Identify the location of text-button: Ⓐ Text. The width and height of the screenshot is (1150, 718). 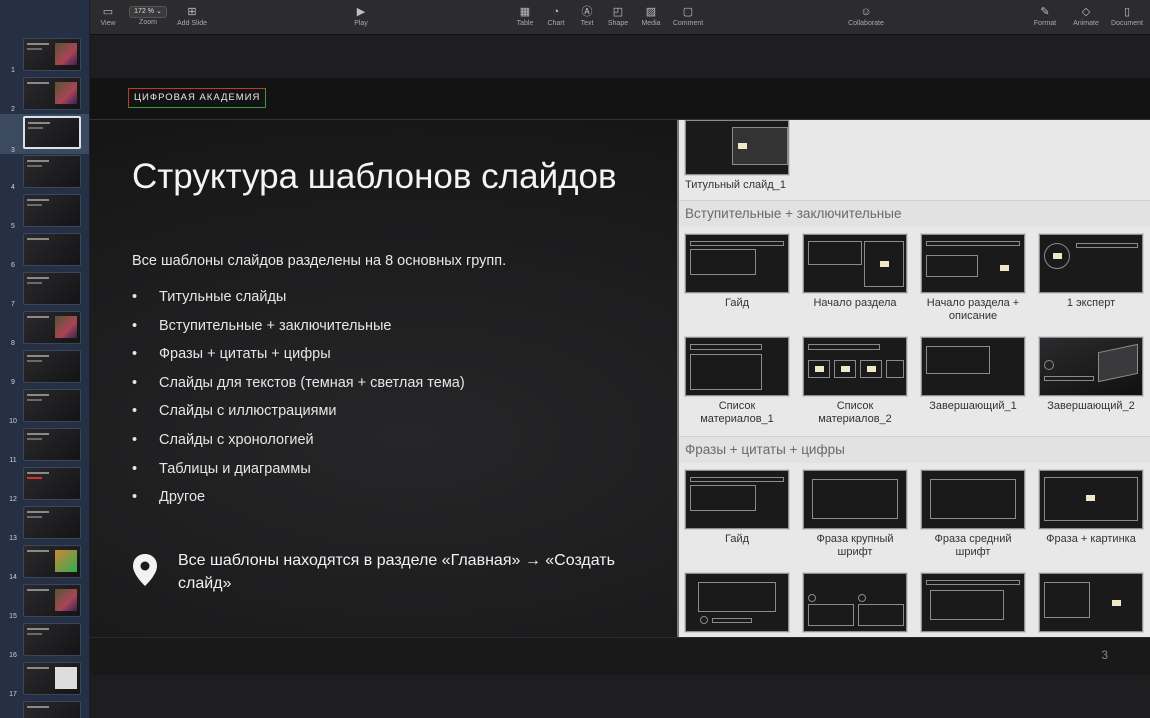
(587, 18).